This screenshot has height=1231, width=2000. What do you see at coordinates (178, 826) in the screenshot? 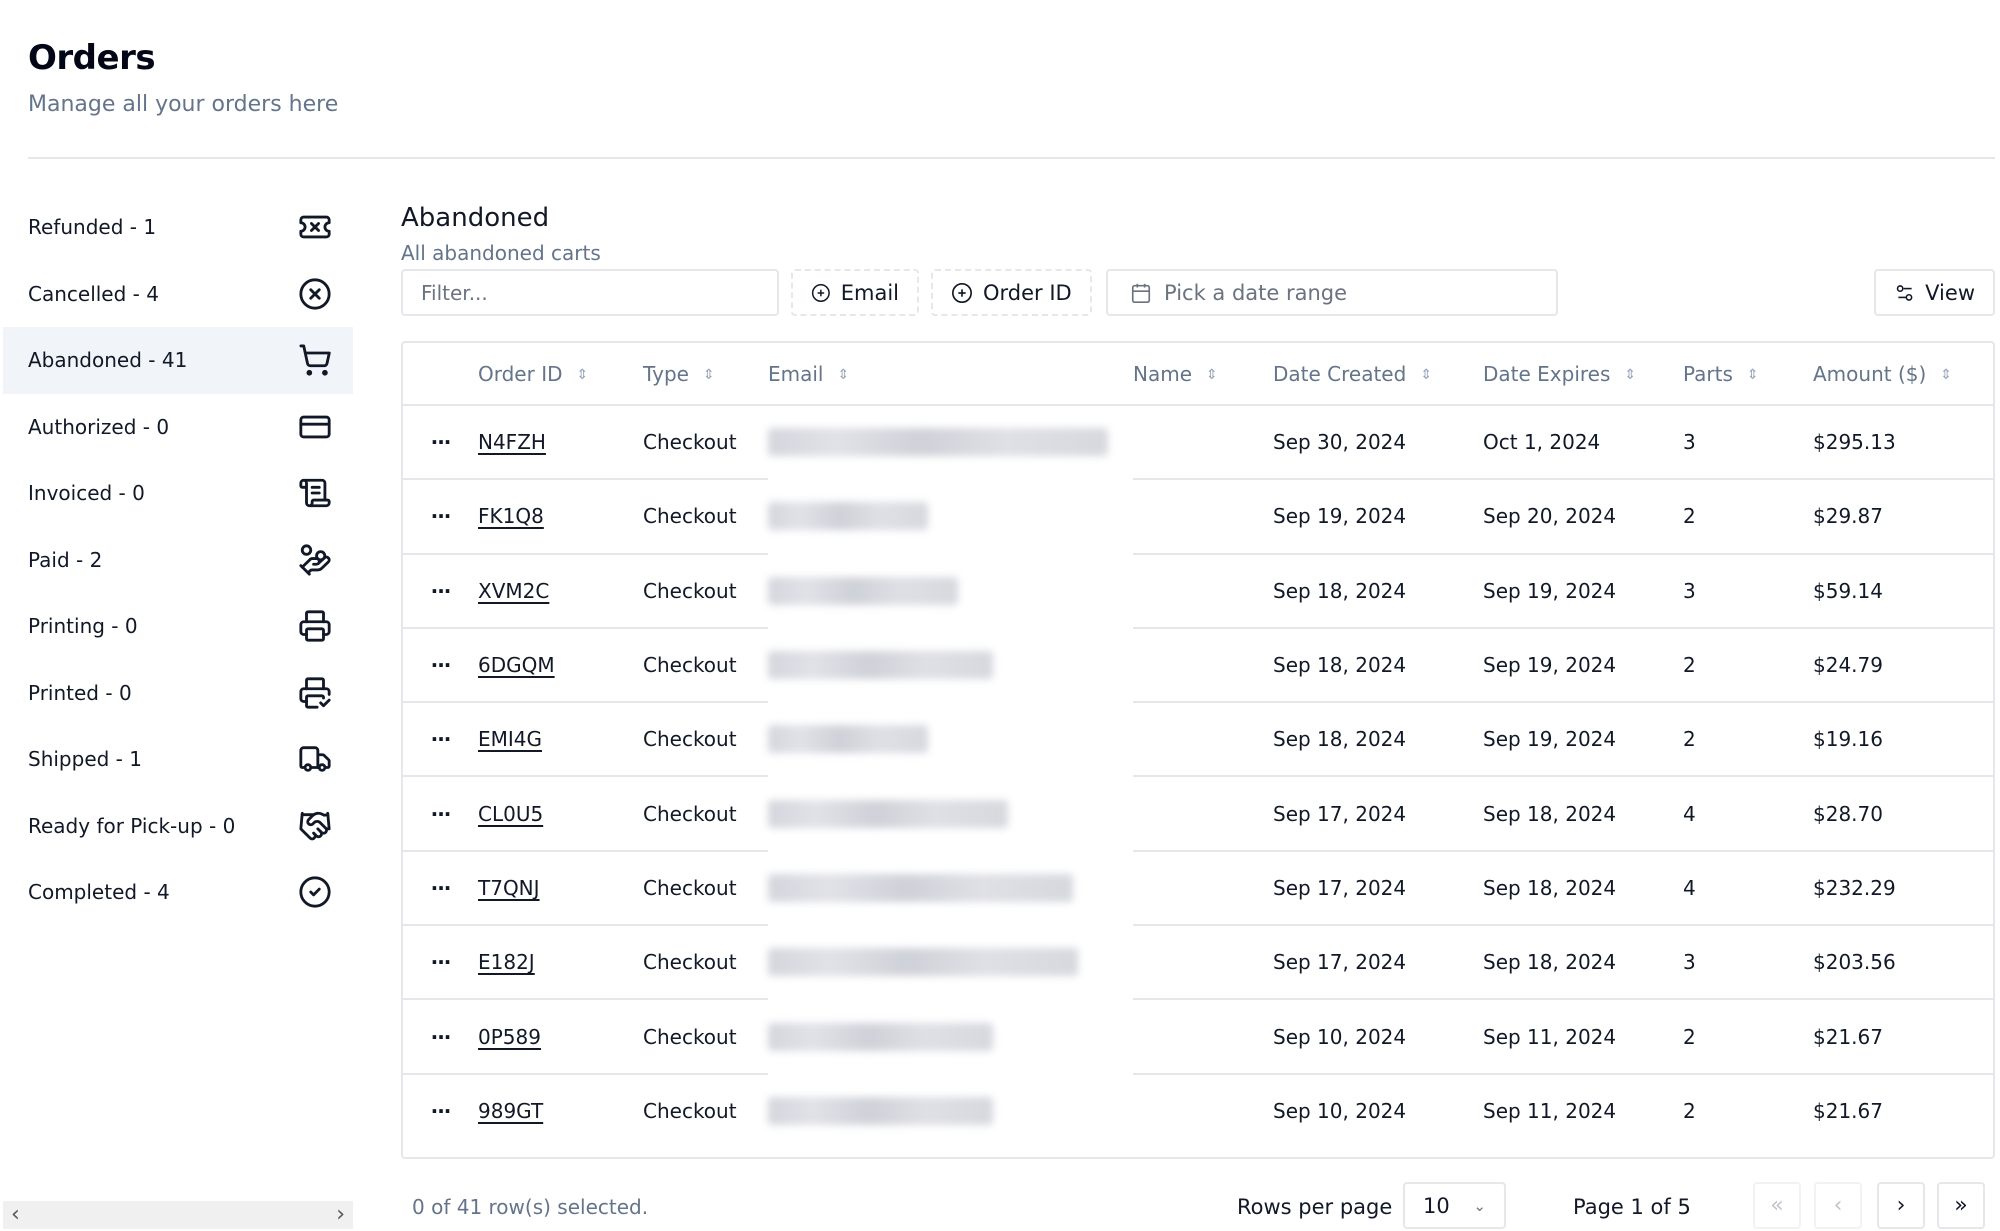
I see `sidebar-item-ready-for-pickup: Ready for Pick-up - 0` at bounding box center [178, 826].